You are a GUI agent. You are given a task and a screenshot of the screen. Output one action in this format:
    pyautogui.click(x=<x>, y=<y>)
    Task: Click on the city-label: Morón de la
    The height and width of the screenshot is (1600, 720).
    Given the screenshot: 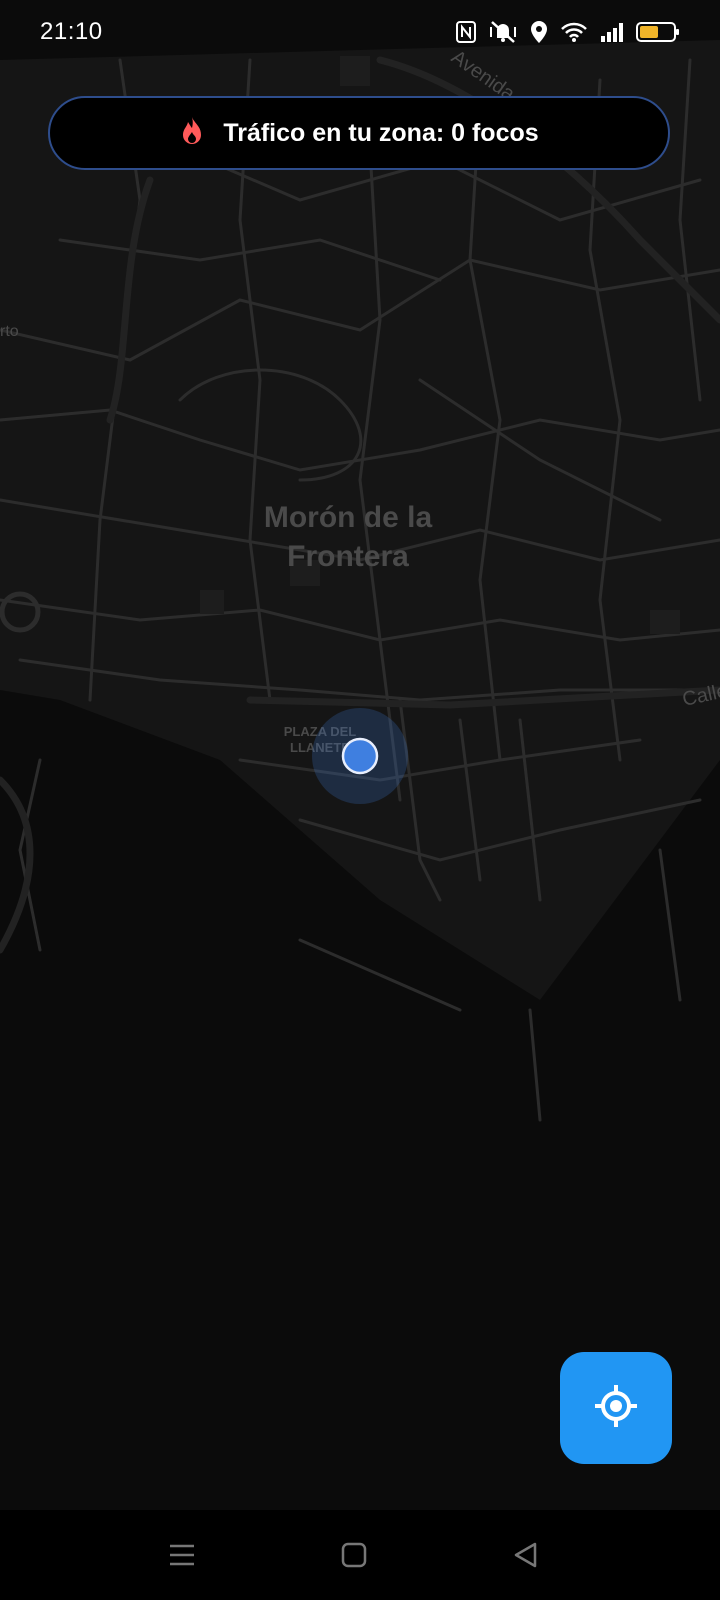 What is the action you would take?
    pyautogui.click(x=348, y=517)
    